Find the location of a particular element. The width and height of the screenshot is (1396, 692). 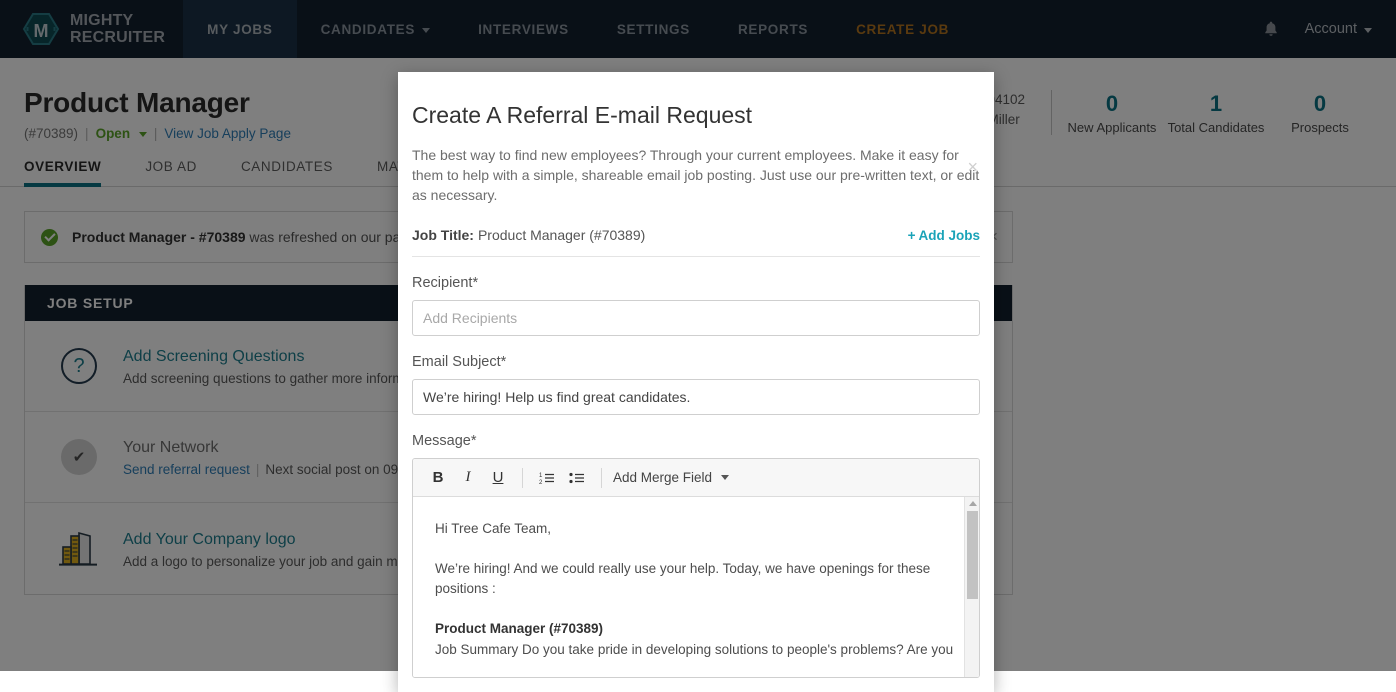

add-merge-field-dropdown: Add Merge Field is located at coordinates (670, 477).